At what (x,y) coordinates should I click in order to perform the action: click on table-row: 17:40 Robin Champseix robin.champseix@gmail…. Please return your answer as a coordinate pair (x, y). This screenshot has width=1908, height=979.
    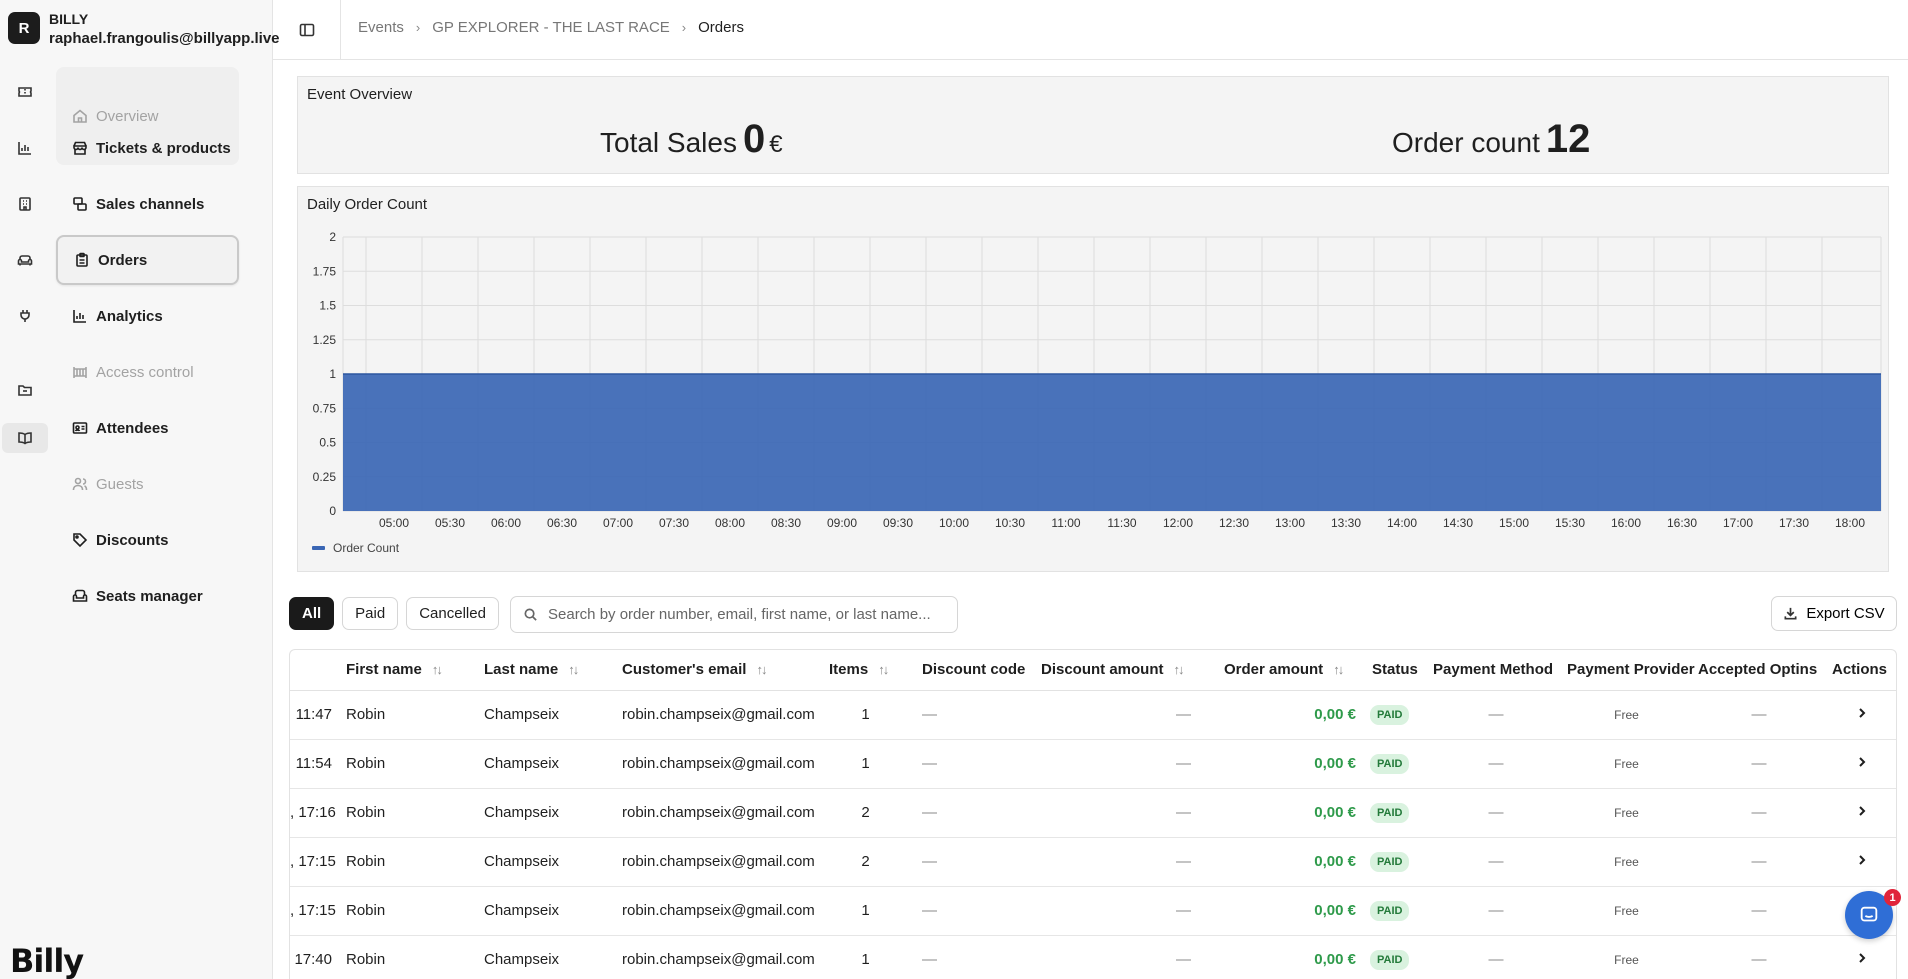
    Looking at the image, I should click on (1093, 957).